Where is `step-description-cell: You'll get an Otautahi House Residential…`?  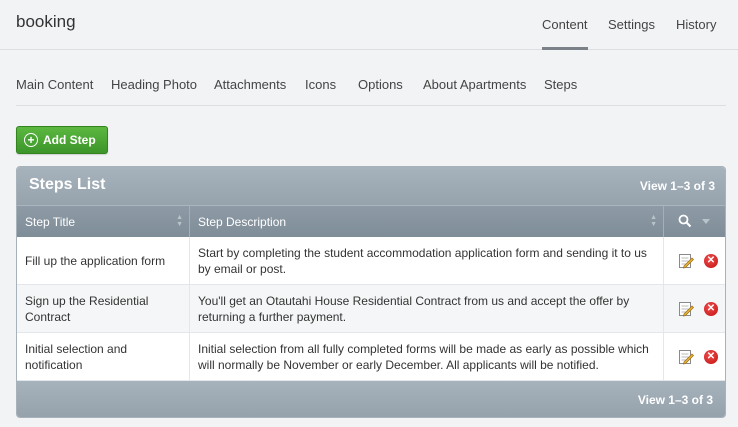
step-description-cell: You'll get an Otautahi House Residential… is located at coordinates (427, 309).